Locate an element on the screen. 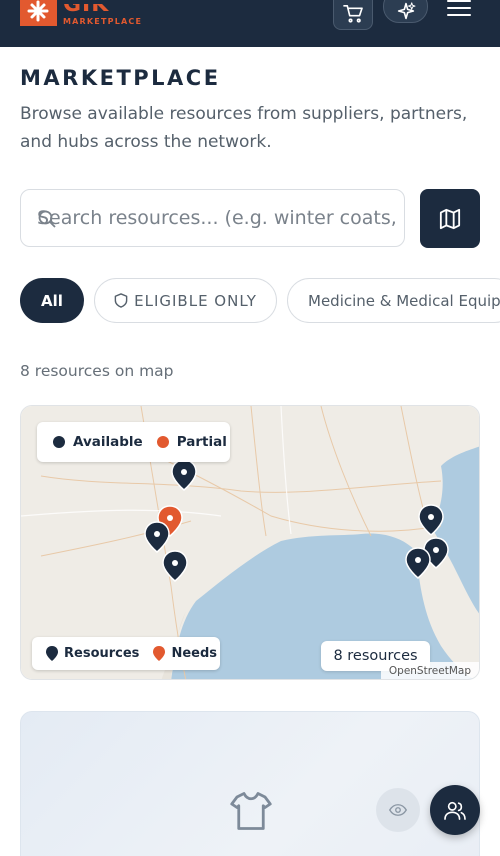 The image size is (500, 856). sparkle-icon is located at coordinates (406, 10).